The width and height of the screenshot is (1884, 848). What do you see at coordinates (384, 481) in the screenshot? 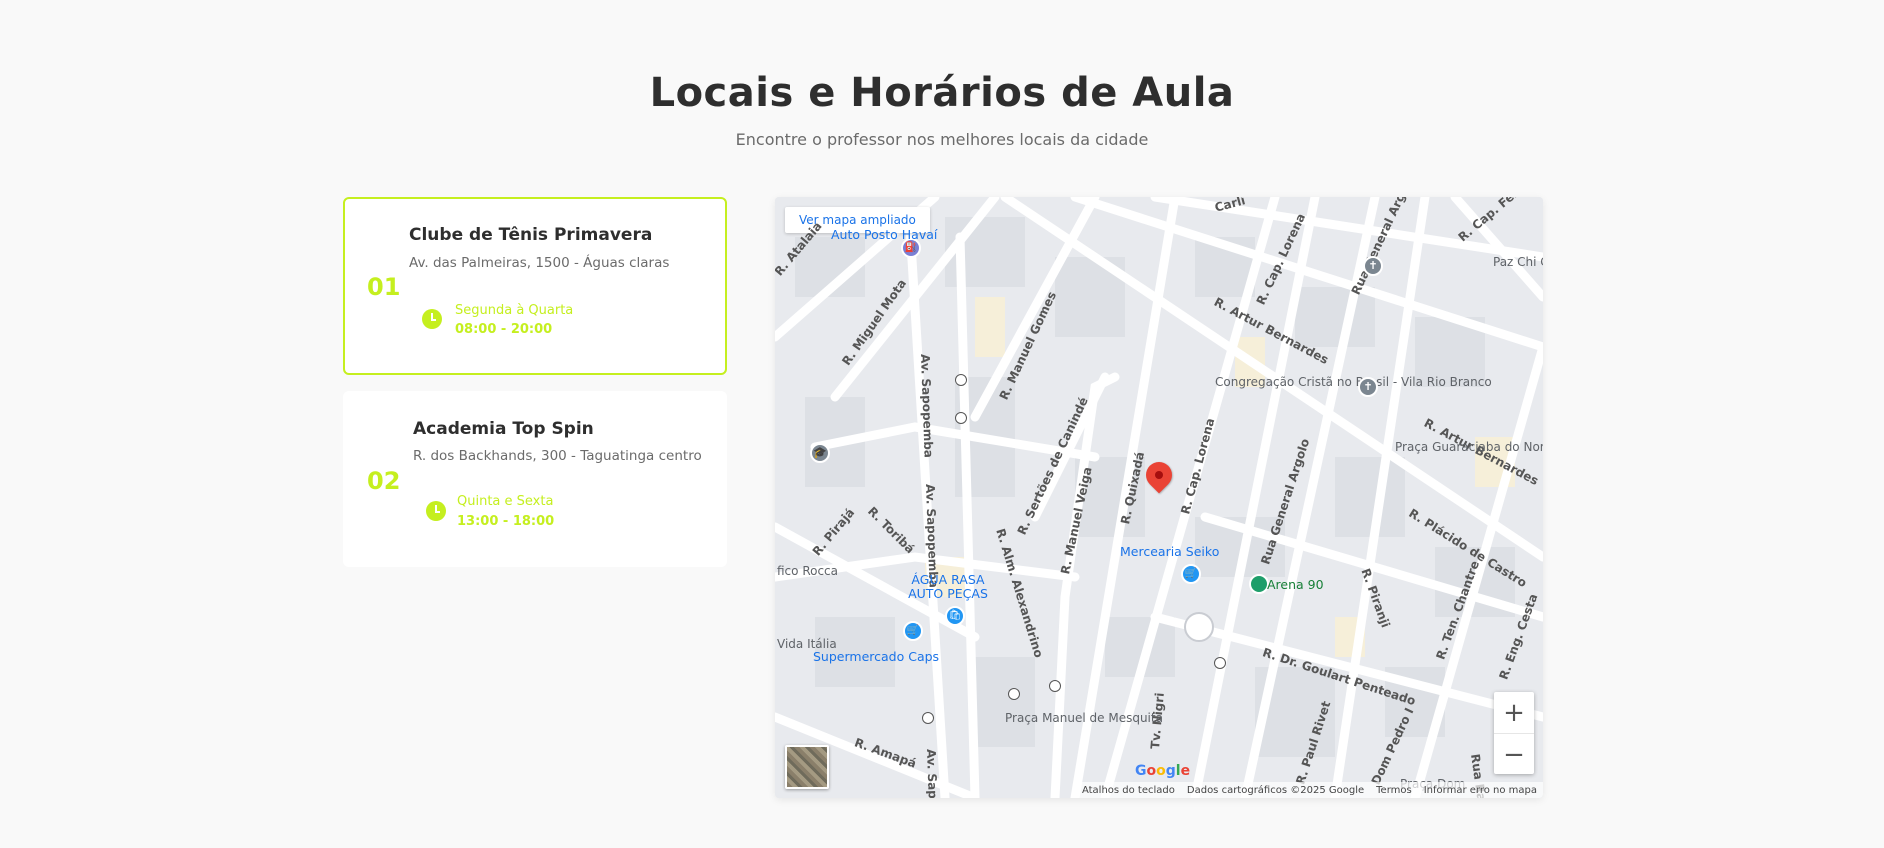
I see `location-number: 02` at bounding box center [384, 481].